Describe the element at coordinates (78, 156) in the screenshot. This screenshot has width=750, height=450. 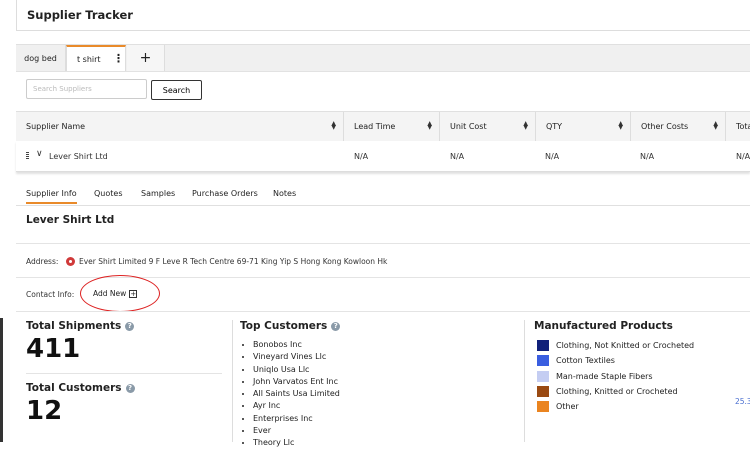
I see `cell-supplier-name: Lever Shirt Ltd` at that location.